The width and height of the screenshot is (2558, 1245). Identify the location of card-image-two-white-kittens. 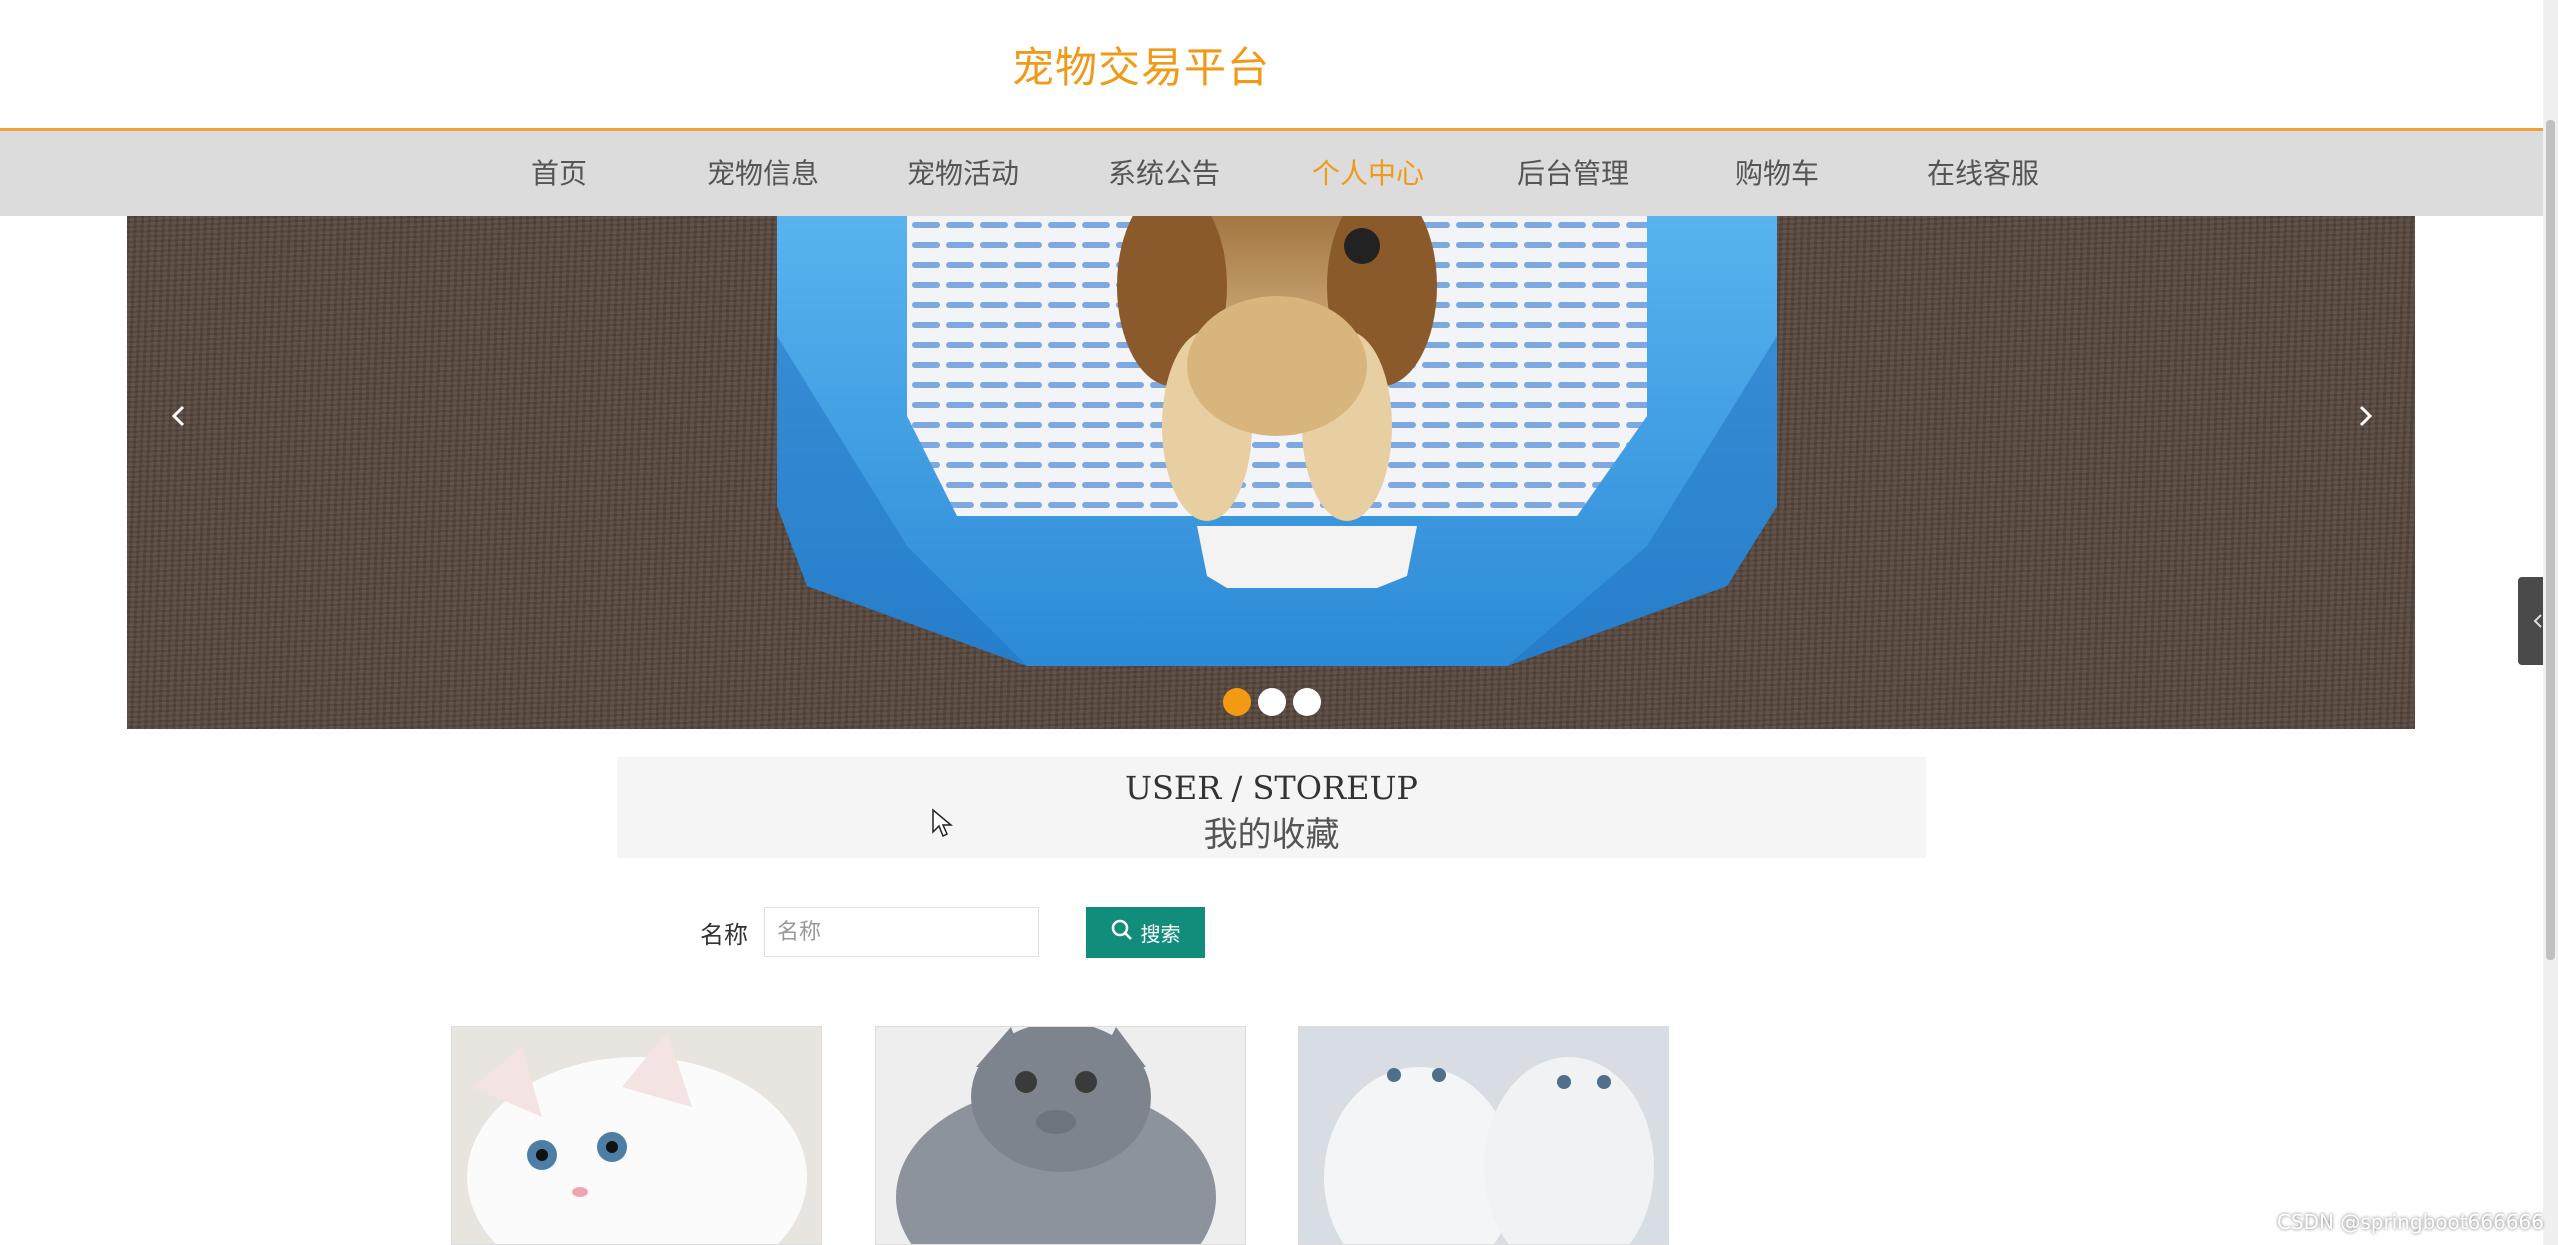
(1483, 1135).